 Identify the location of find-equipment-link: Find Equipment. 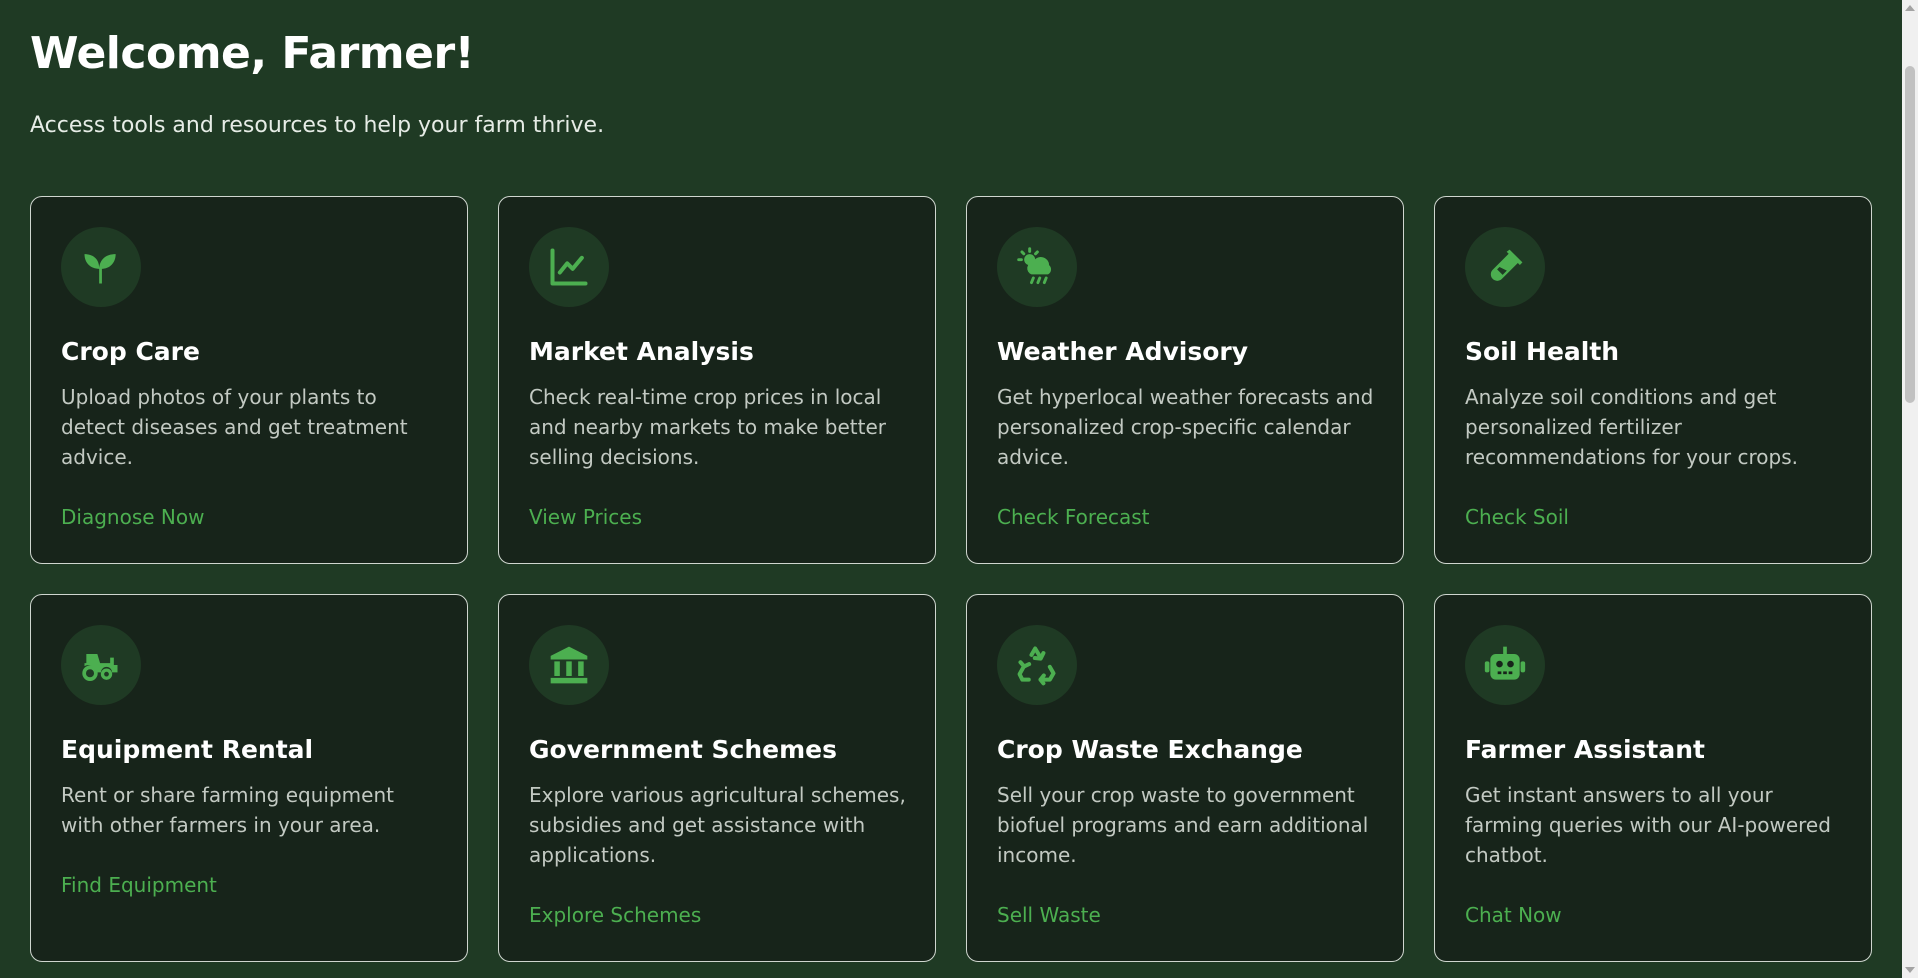
(139, 885).